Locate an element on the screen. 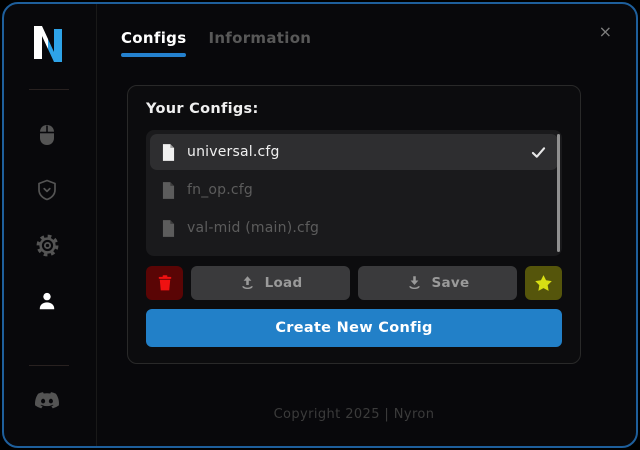 This screenshot has height=450, width=640. star-icon is located at coordinates (543, 283).